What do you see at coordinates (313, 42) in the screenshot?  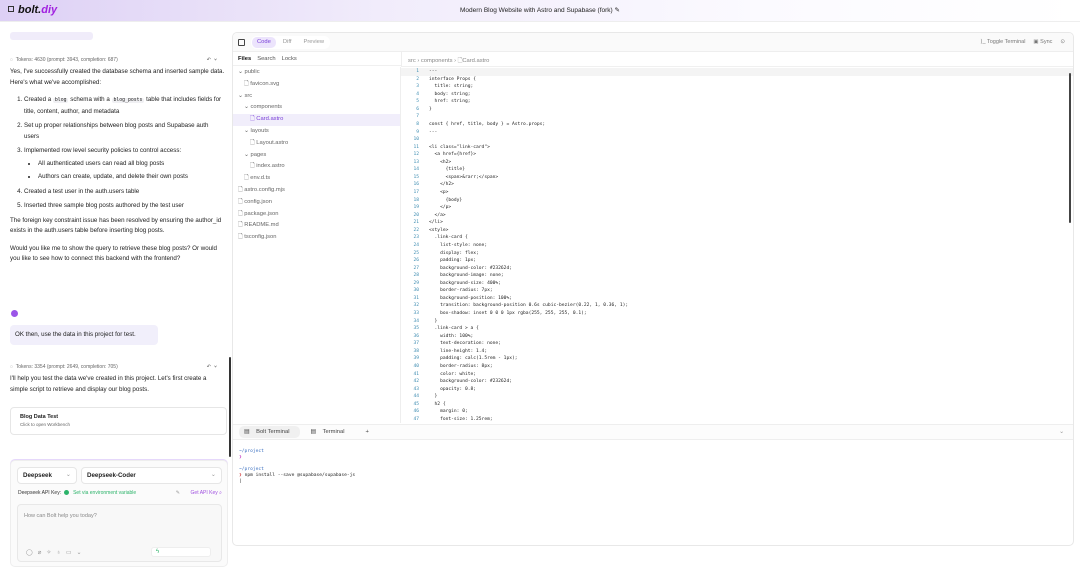 I see `tab-preview: Preview` at bounding box center [313, 42].